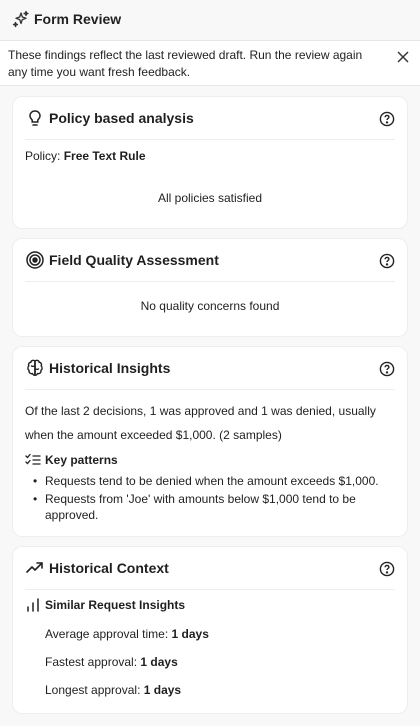 Image resolution: width=420 pixels, height=726 pixels. I want to click on stat-fastest: Fastest approval: 1 days, so click(111, 662).